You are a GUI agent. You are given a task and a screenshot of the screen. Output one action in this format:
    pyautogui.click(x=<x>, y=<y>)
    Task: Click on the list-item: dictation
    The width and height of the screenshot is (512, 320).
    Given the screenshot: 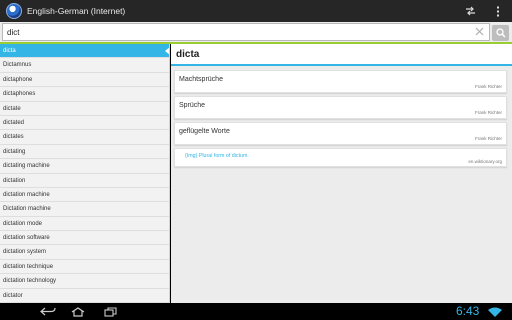 What is the action you would take?
    pyautogui.click(x=84, y=181)
    